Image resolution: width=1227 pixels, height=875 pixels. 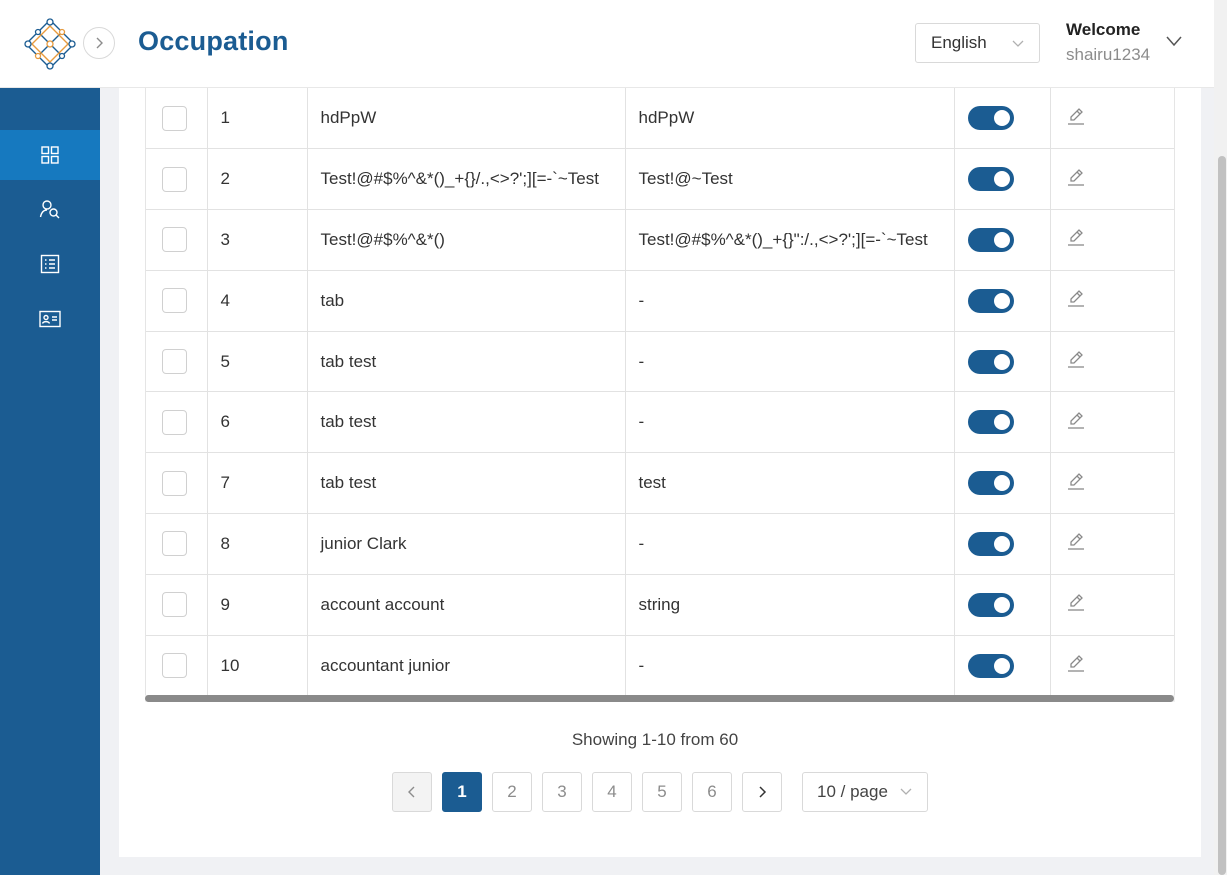 I want to click on sidebar-item-id-card, so click(x=50, y=319).